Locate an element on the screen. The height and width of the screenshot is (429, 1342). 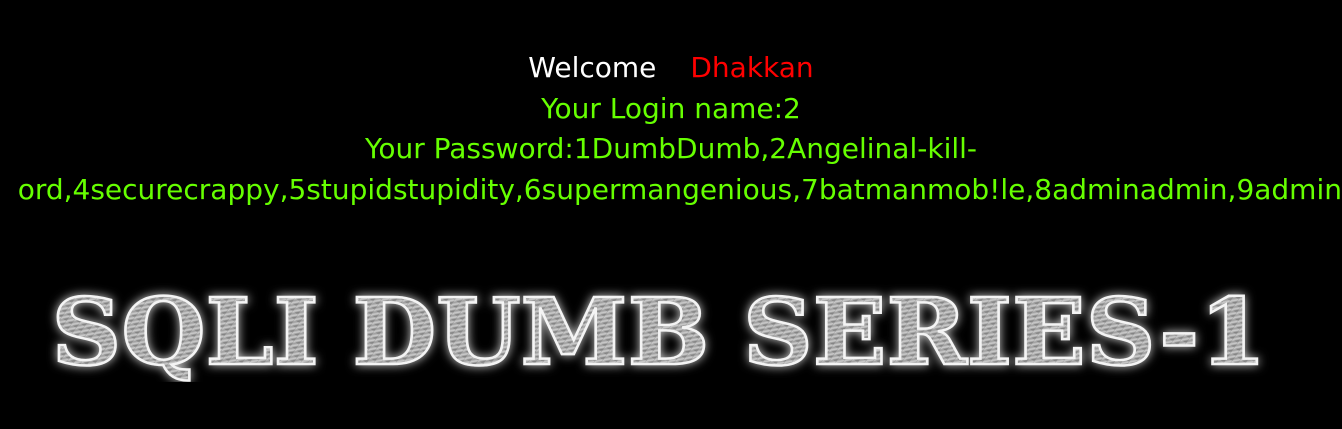
welcome-line: Welcome Dhakkan is located at coordinates (671, 68).